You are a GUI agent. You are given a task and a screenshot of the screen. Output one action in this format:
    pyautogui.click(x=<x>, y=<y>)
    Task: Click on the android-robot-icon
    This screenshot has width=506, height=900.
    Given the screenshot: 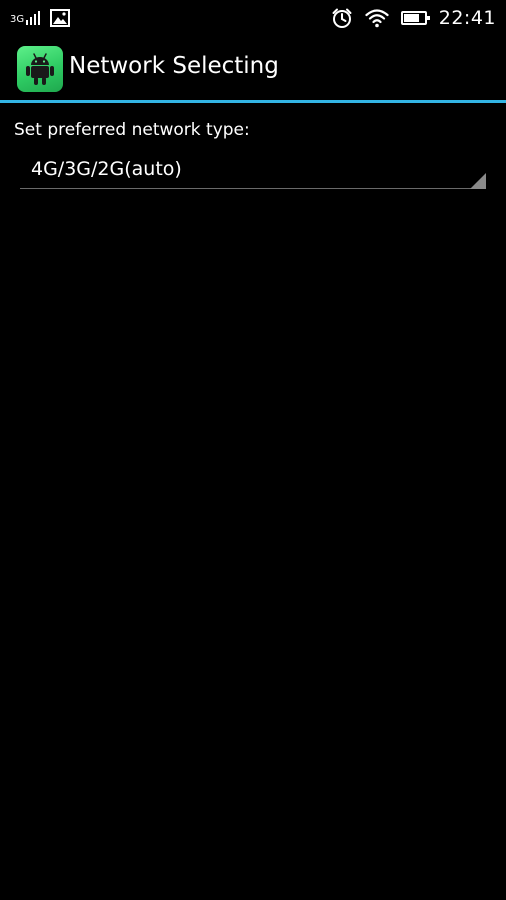 What is the action you would take?
    pyautogui.click(x=40, y=69)
    